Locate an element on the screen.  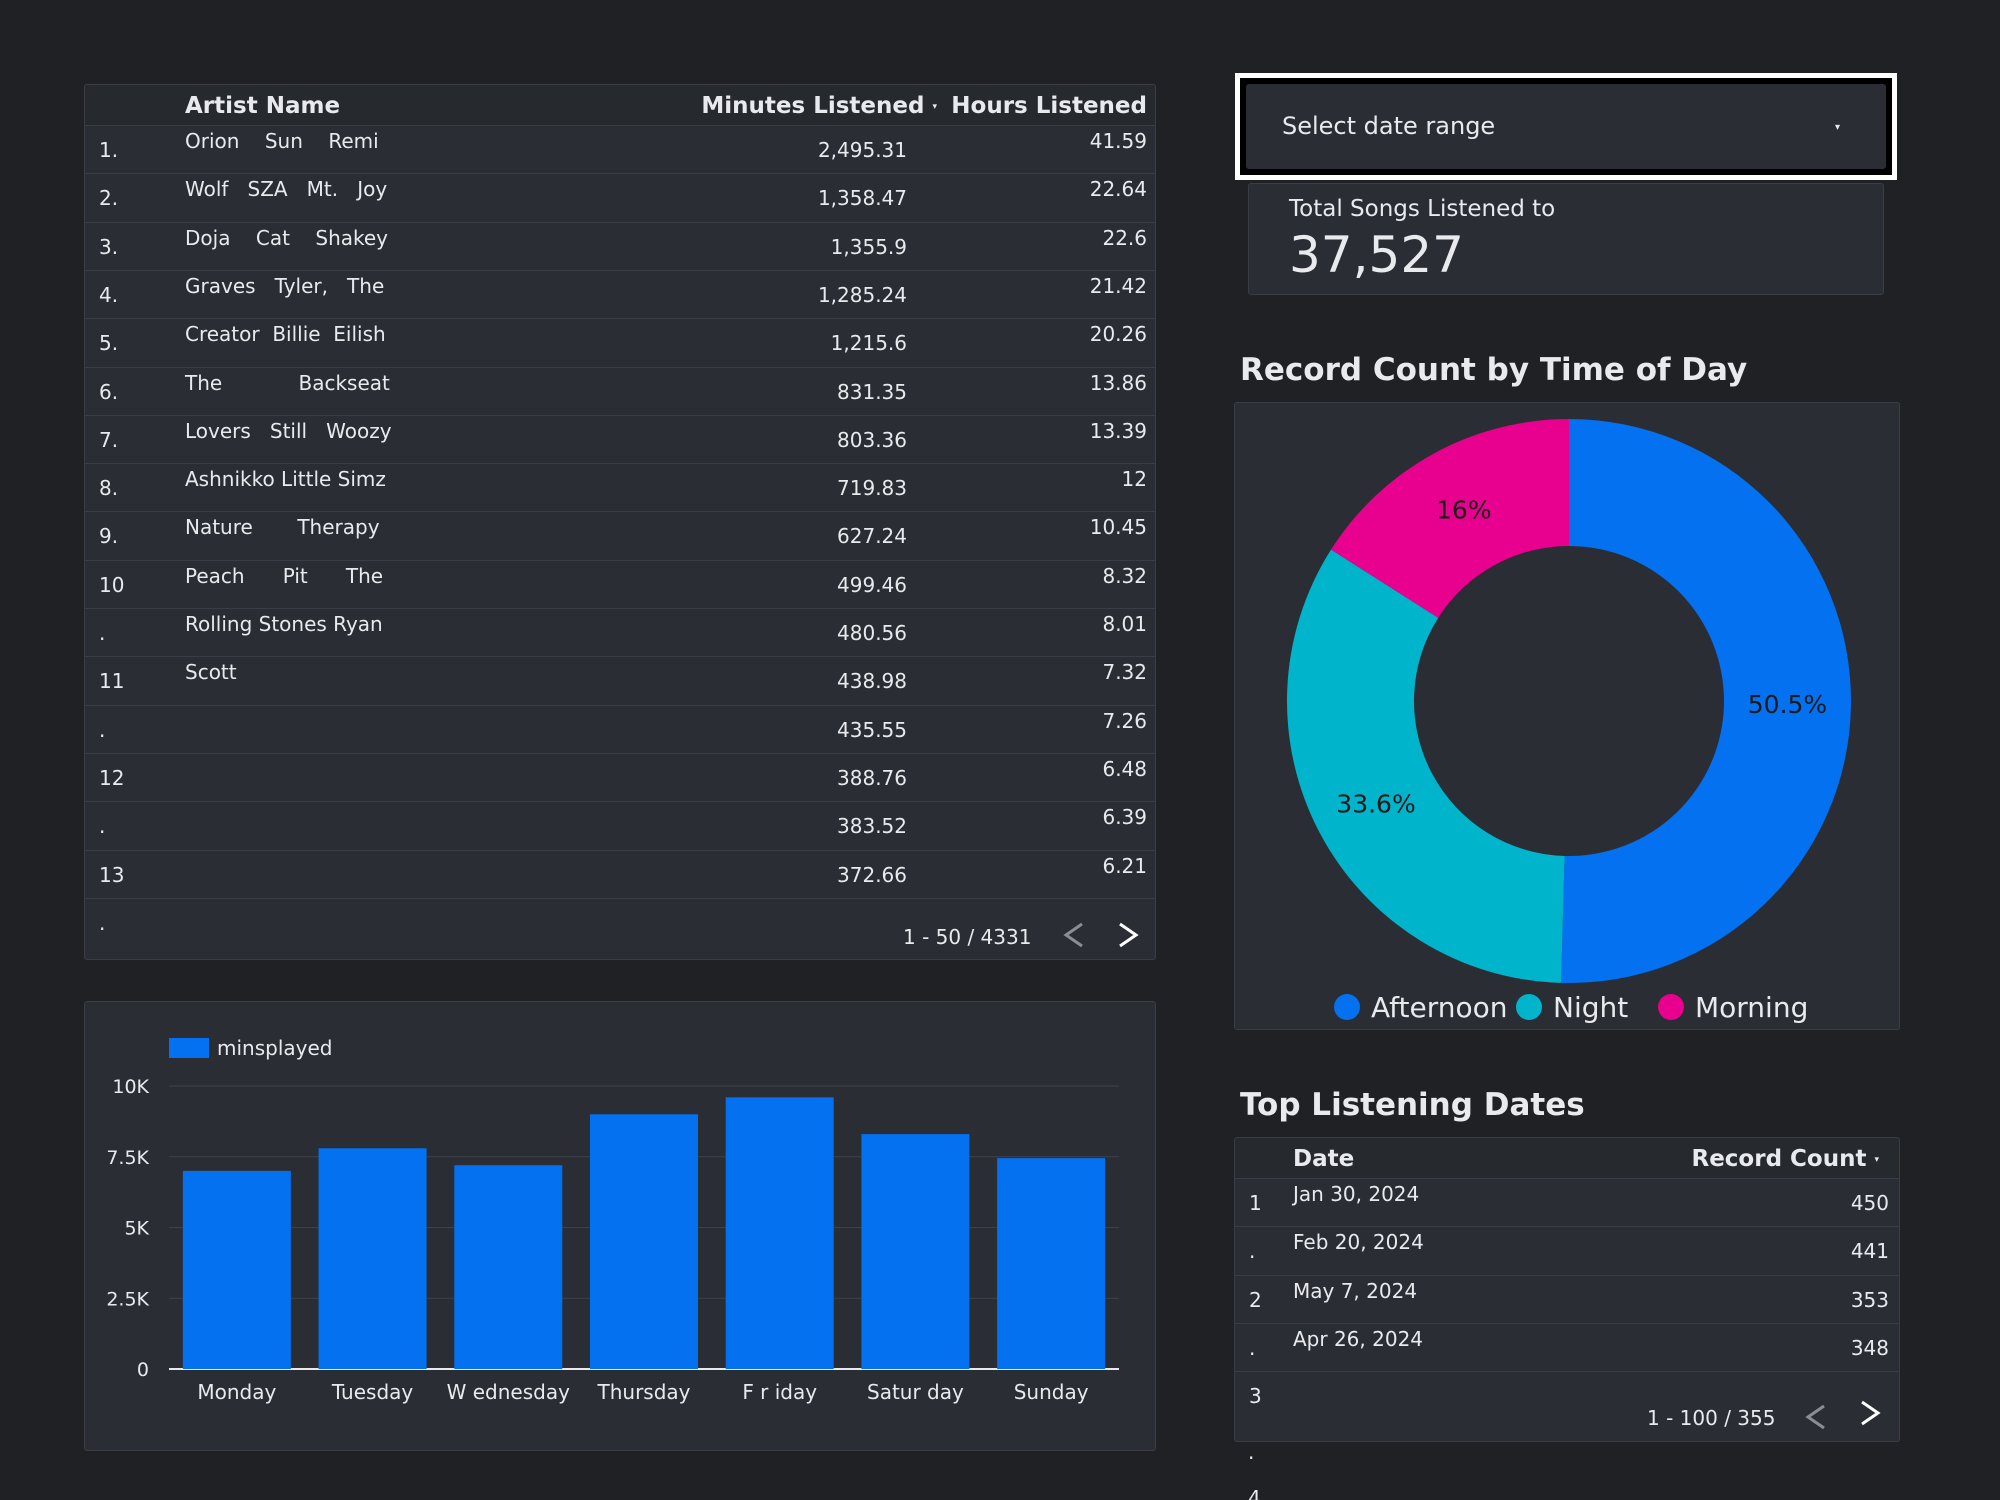
table-row: . 435.55 7.26 is located at coordinates (620, 728).